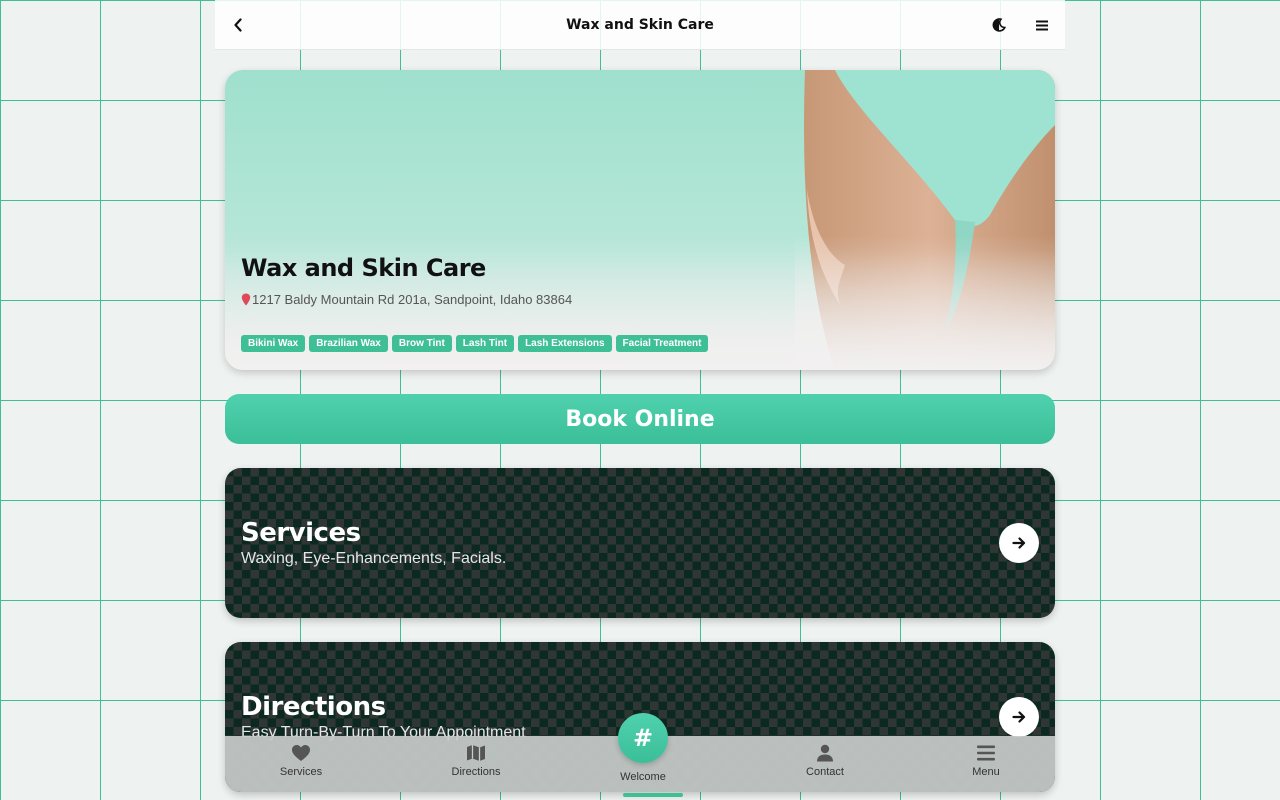 This screenshot has width=1280, height=800. I want to click on nav-menu: Menu, so click(986, 761).